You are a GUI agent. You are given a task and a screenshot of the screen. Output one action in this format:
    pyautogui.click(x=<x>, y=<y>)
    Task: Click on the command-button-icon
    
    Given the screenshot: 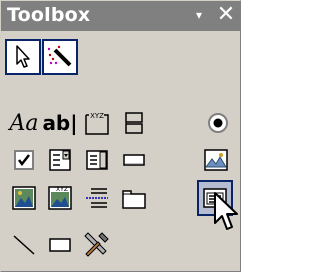 What is the action you would take?
    pyautogui.click(x=134, y=160)
    